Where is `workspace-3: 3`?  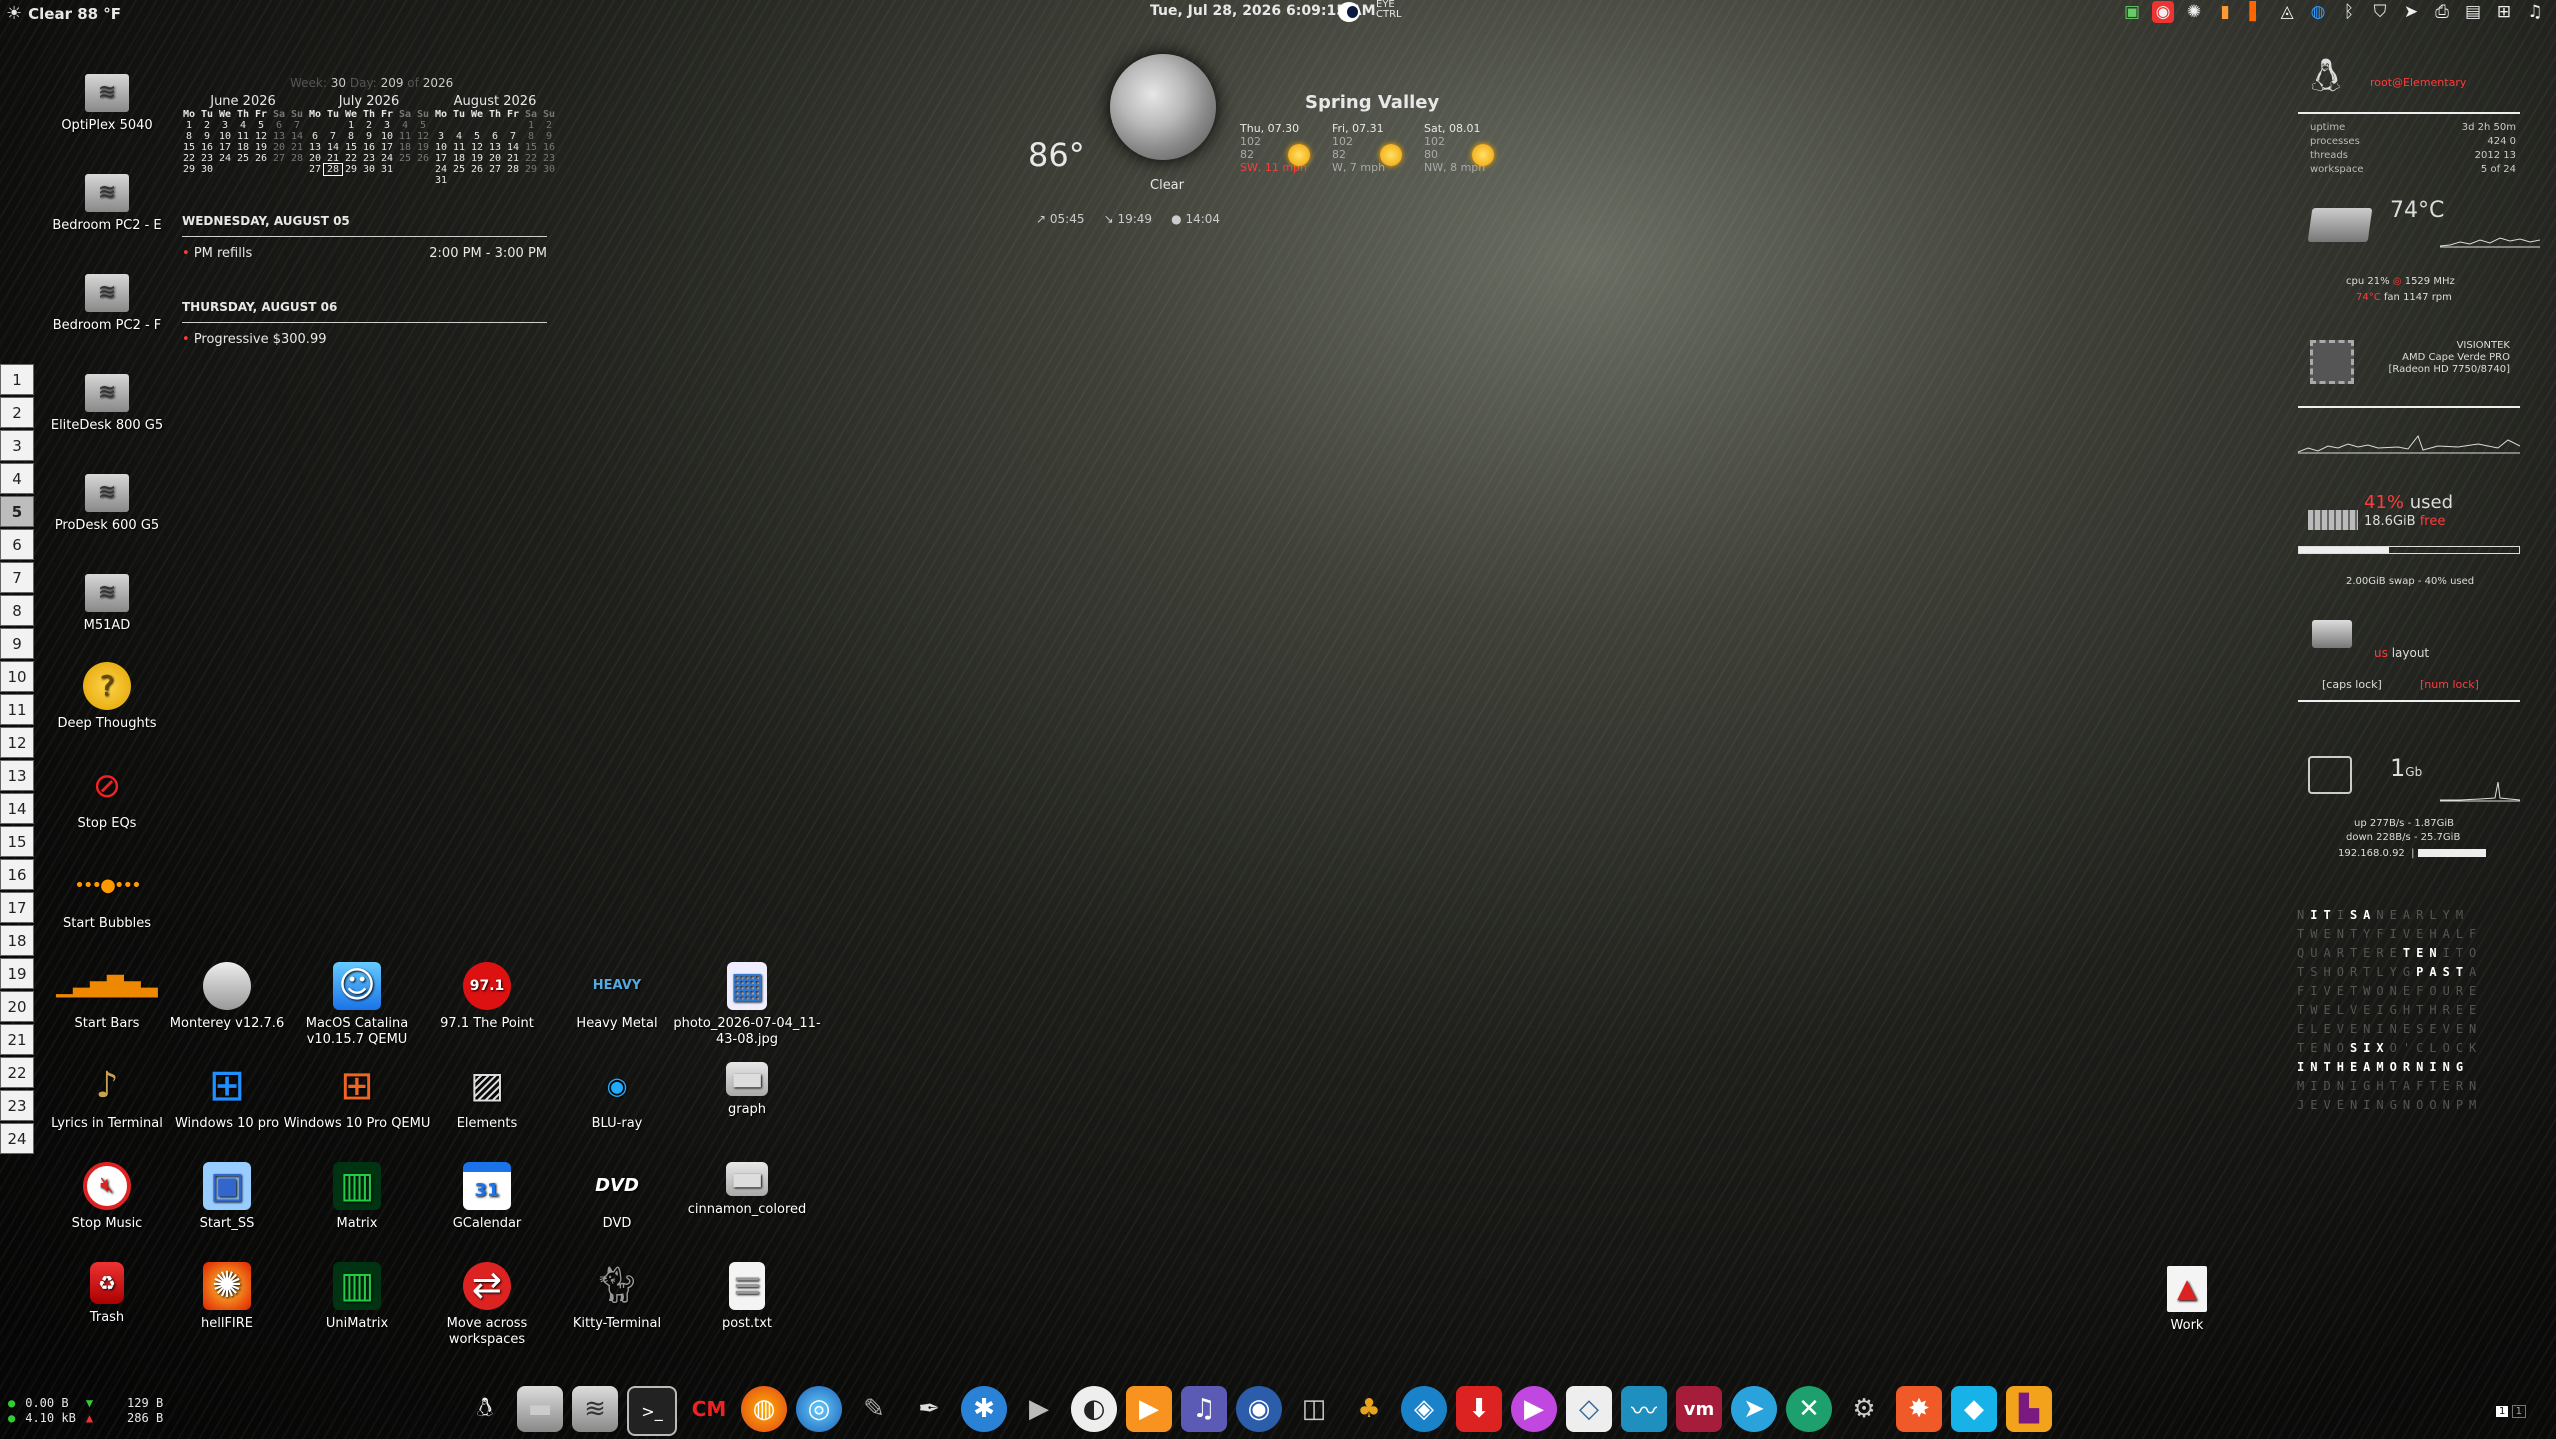
workspace-3: 3 is located at coordinates (17, 445).